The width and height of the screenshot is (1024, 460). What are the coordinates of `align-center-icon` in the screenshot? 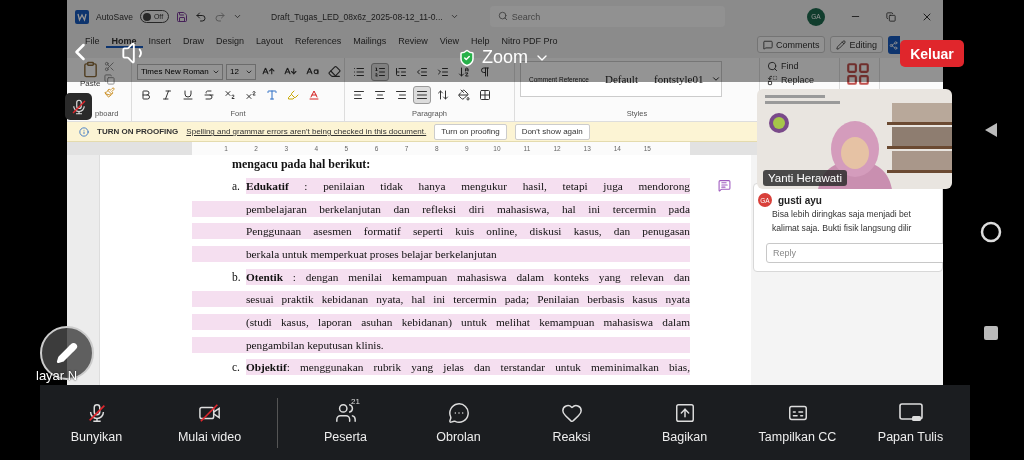 It's located at (380, 94).